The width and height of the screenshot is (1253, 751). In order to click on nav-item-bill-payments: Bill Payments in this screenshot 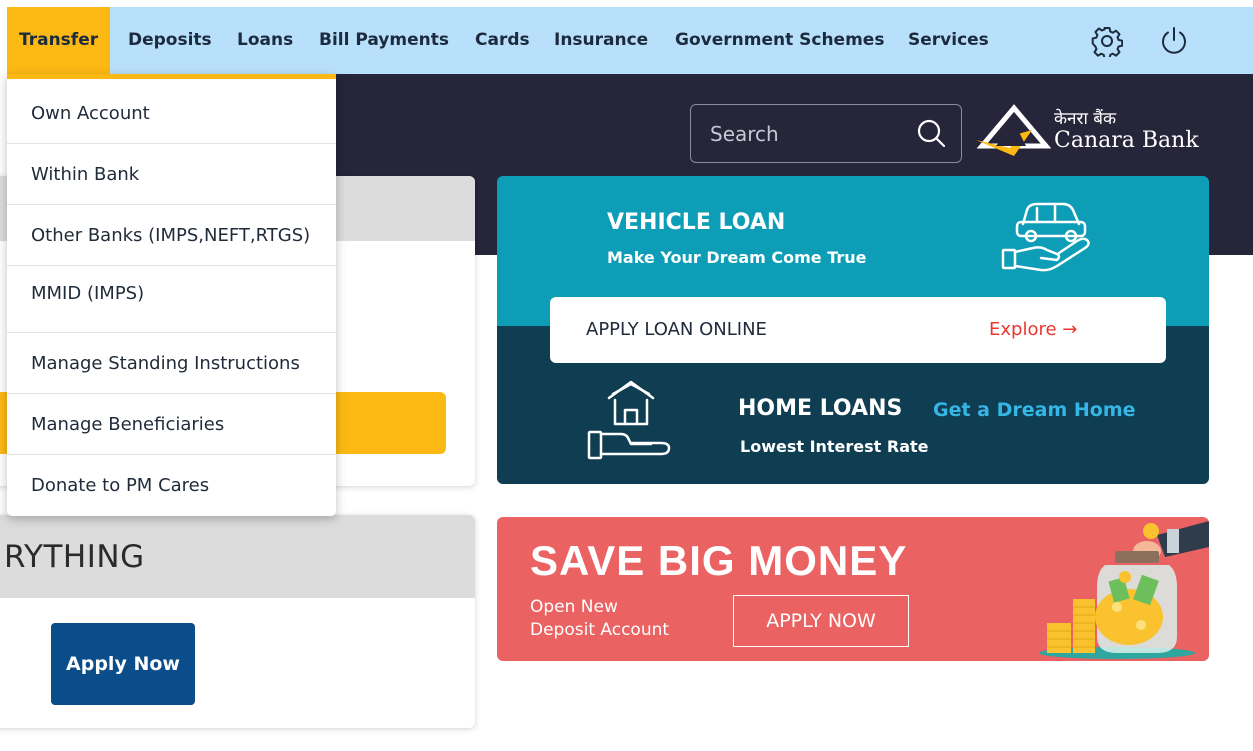, I will do `click(384, 40)`.